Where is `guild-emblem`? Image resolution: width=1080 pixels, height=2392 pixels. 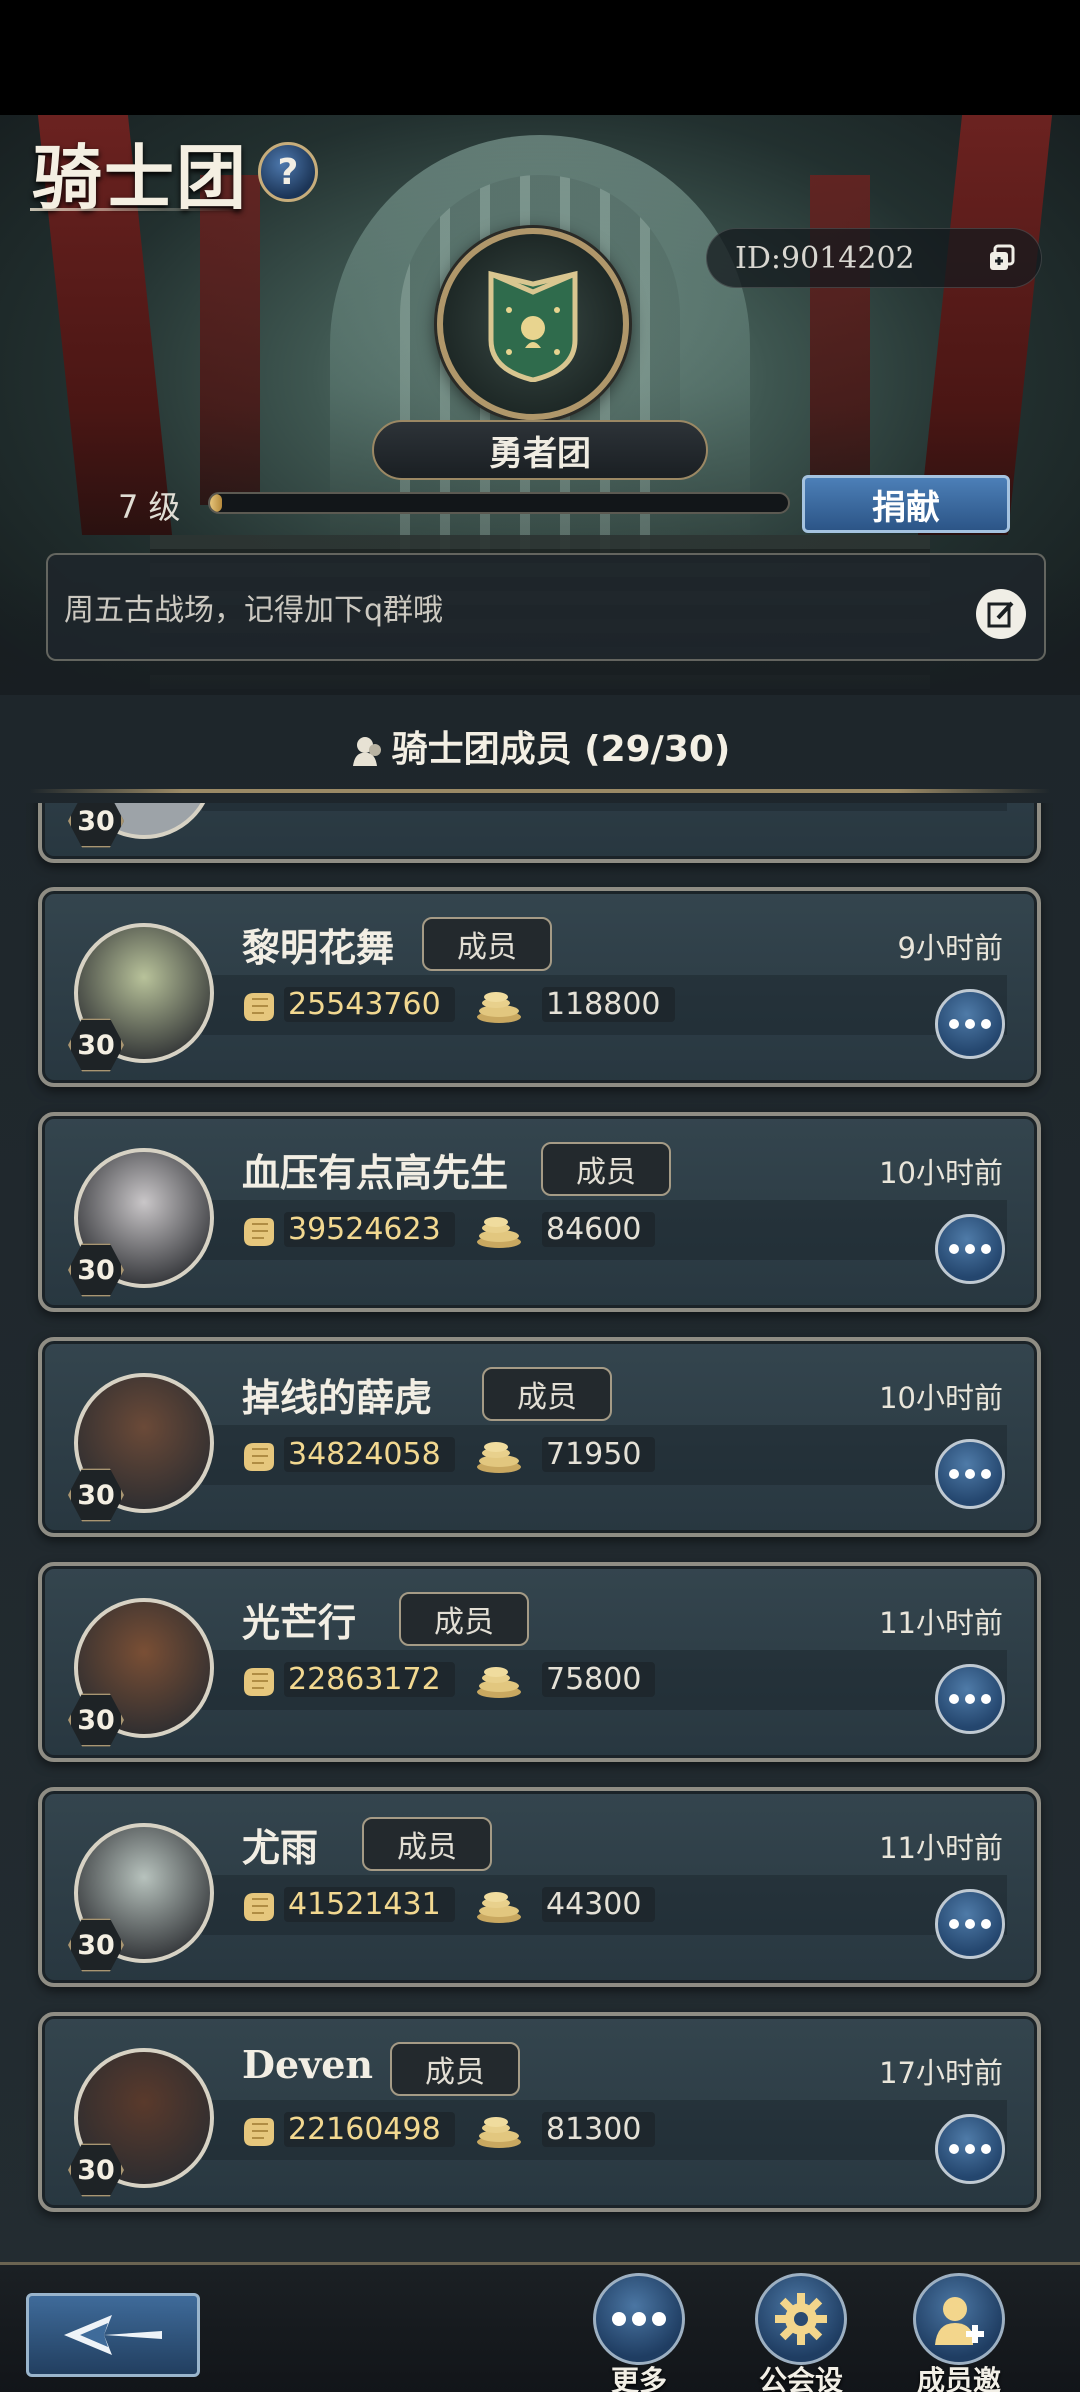 guild-emblem is located at coordinates (533, 324).